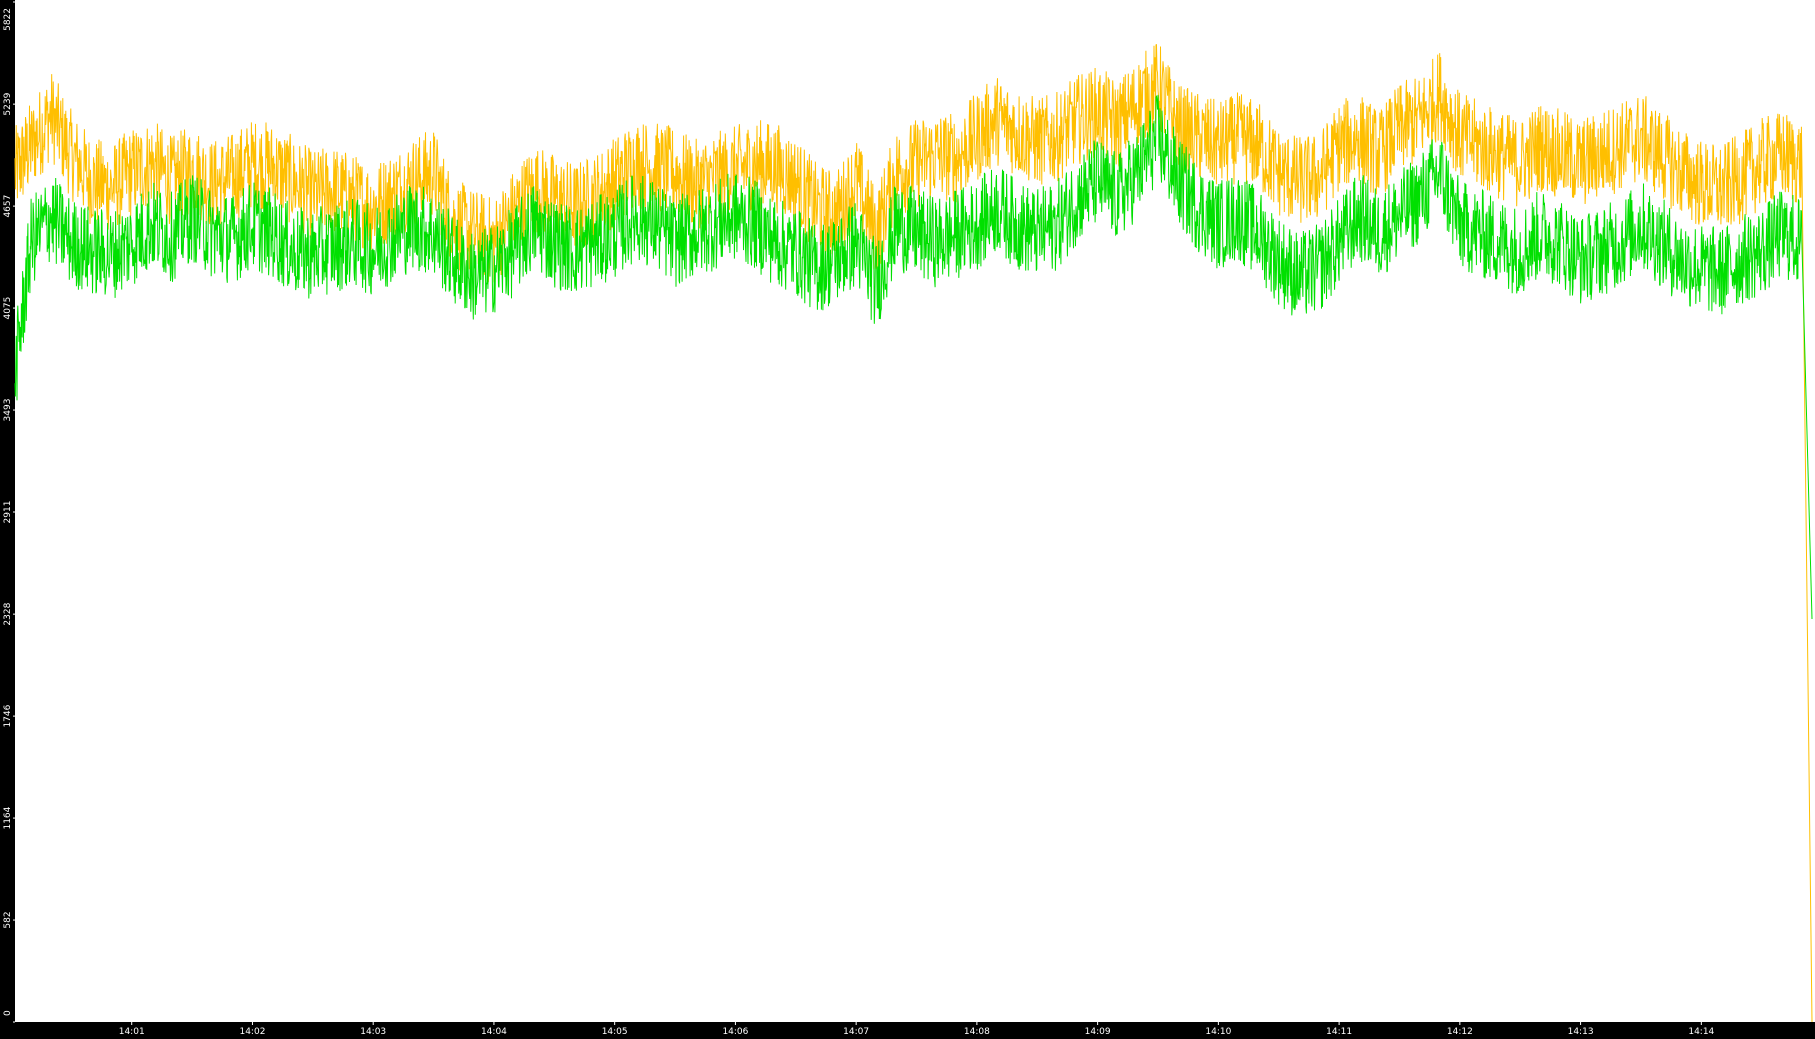  I want to click on x-tick-label: 14:04, so click(494, 1032).